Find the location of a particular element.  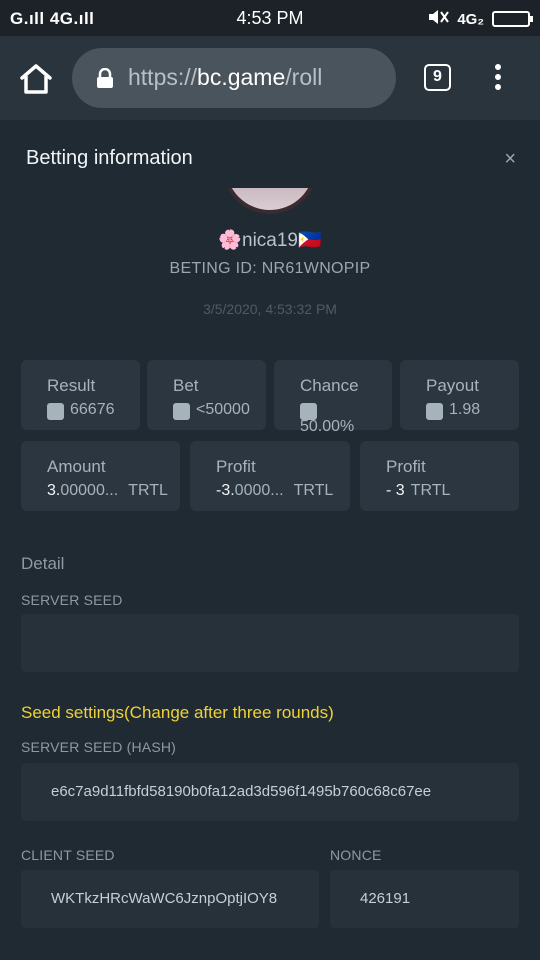

profit-value-main: -3. is located at coordinates (225, 490).